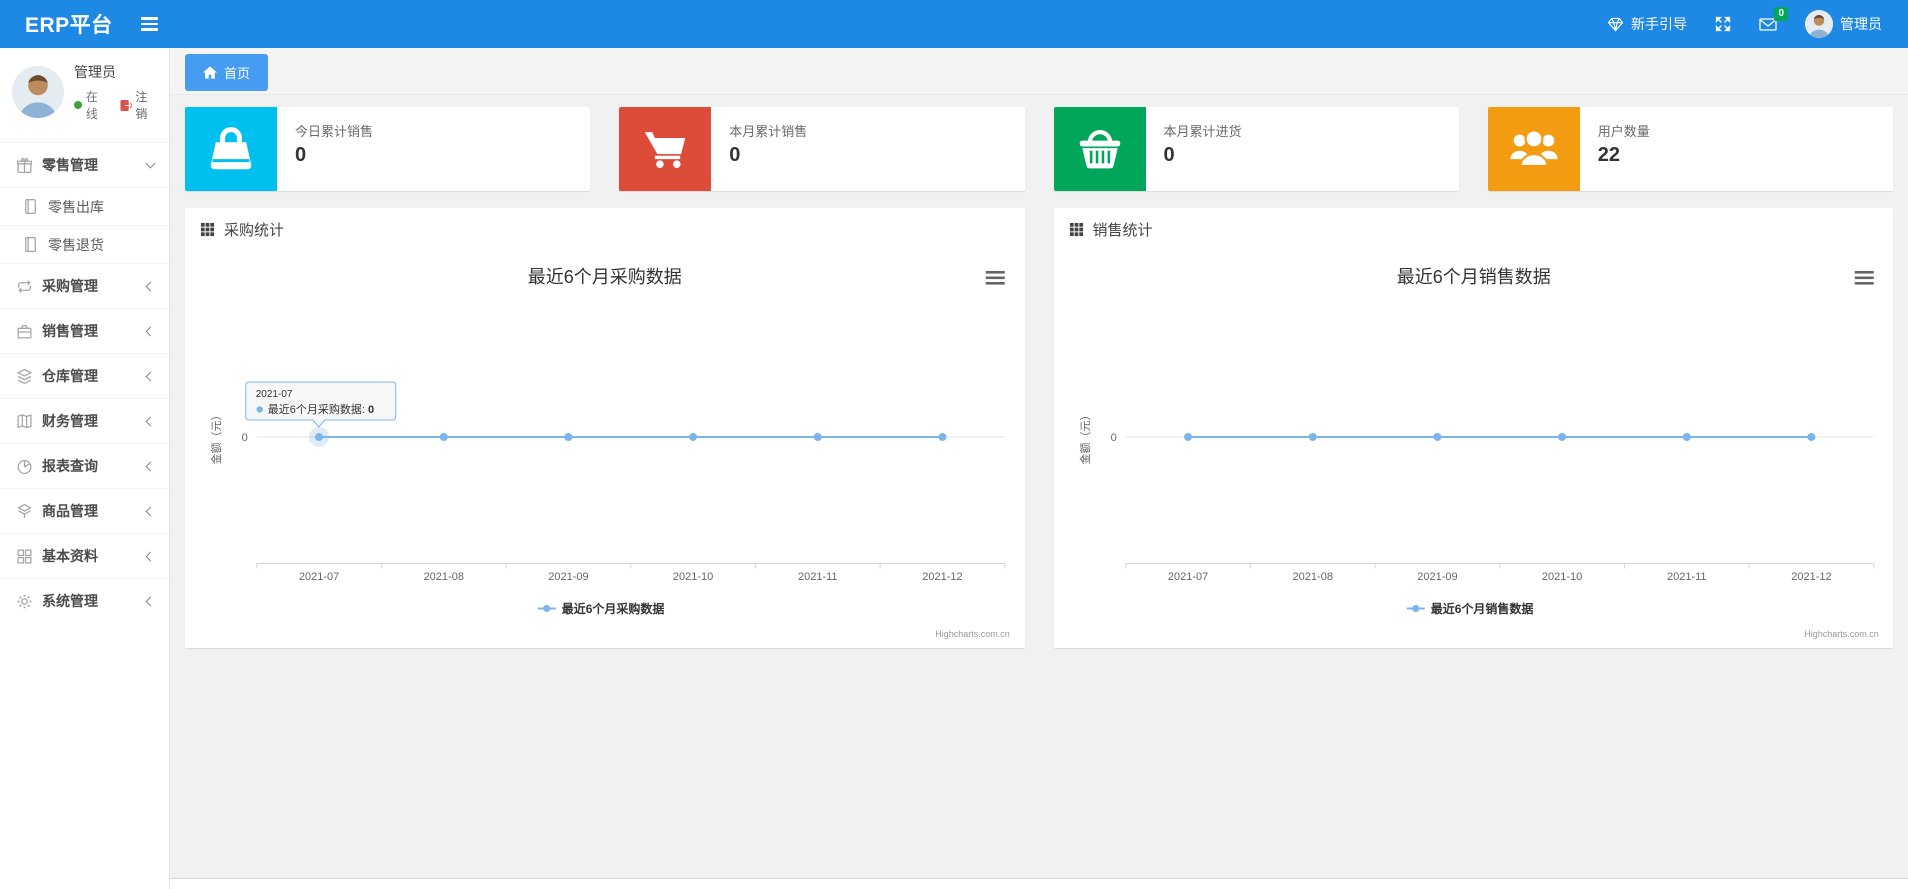  I want to click on sidebar-item-warehouse: 仓库管理, so click(84, 375).